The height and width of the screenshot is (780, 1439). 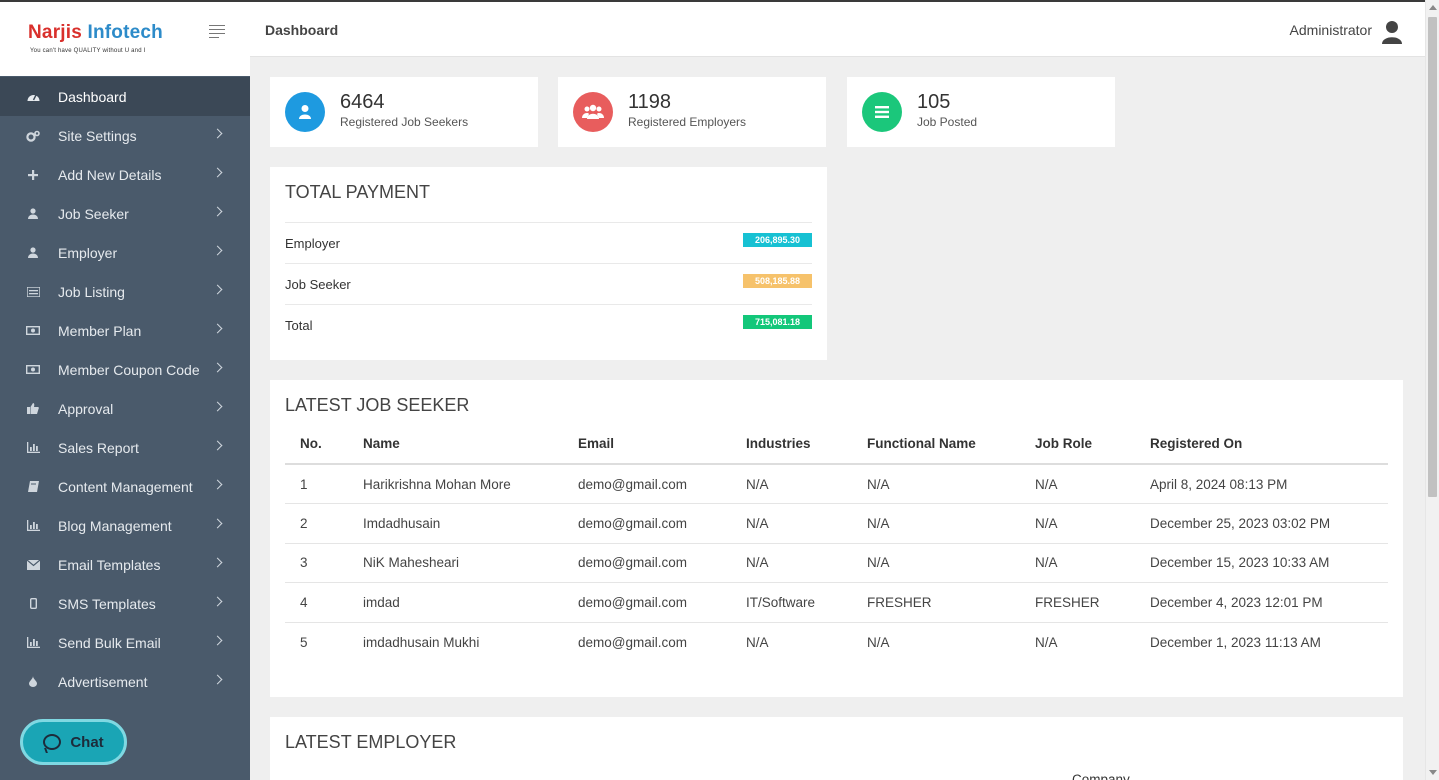 What do you see at coordinates (33, 604) in the screenshot?
I see `mobile-icon` at bounding box center [33, 604].